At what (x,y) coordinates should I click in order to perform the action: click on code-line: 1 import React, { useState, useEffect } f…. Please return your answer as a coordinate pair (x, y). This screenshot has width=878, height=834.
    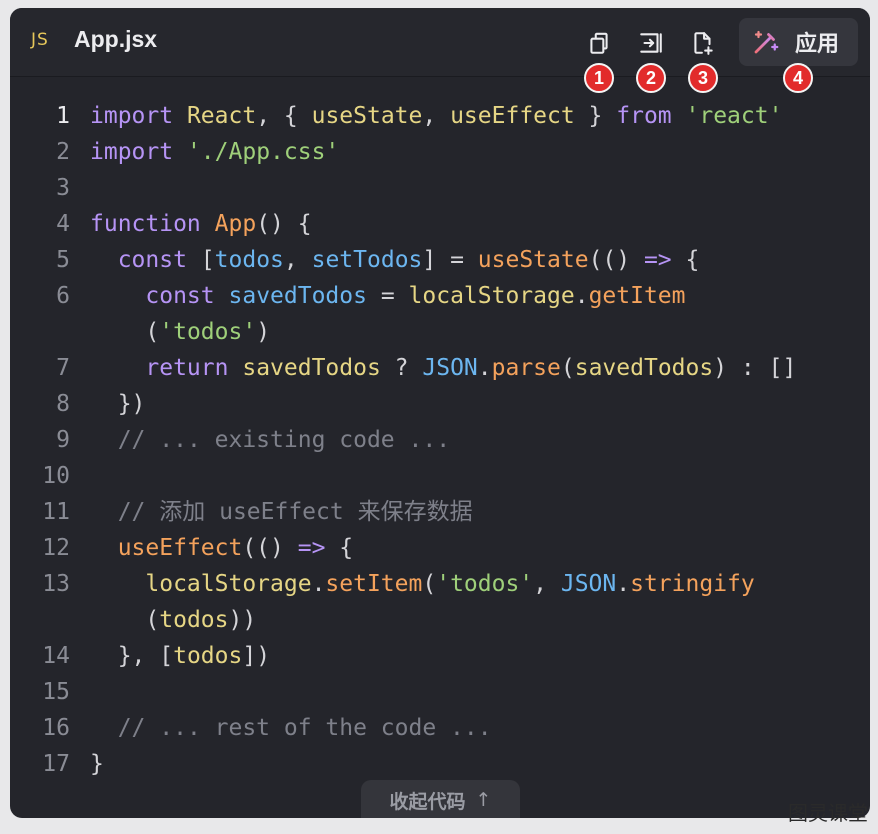
    Looking at the image, I should click on (440, 116).